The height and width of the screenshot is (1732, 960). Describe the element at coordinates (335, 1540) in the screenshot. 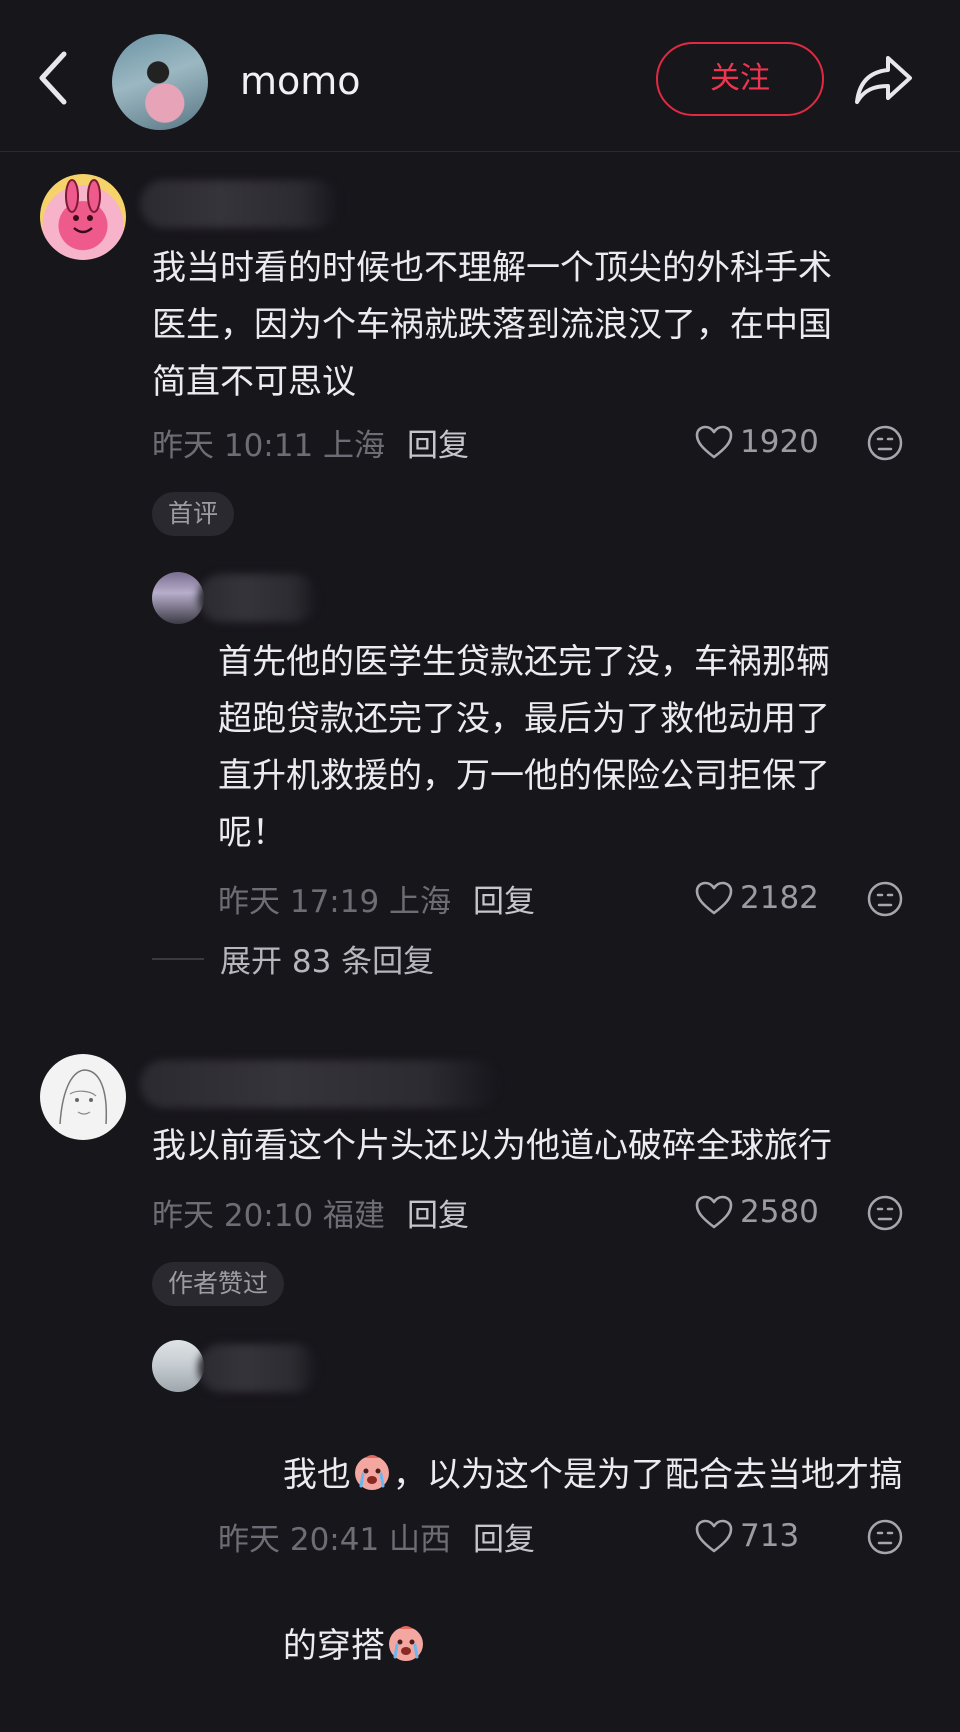

I see `reply-time-location: 昨天 20:41 山西` at that location.